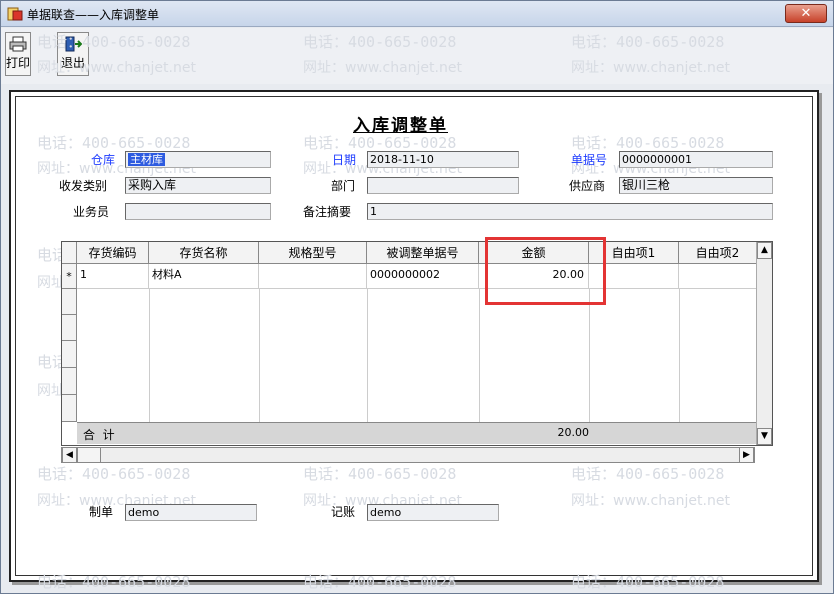 The height and width of the screenshot is (594, 834). What do you see at coordinates (113, 276) in the screenshot?
I see `cell-code: 1` at bounding box center [113, 276].